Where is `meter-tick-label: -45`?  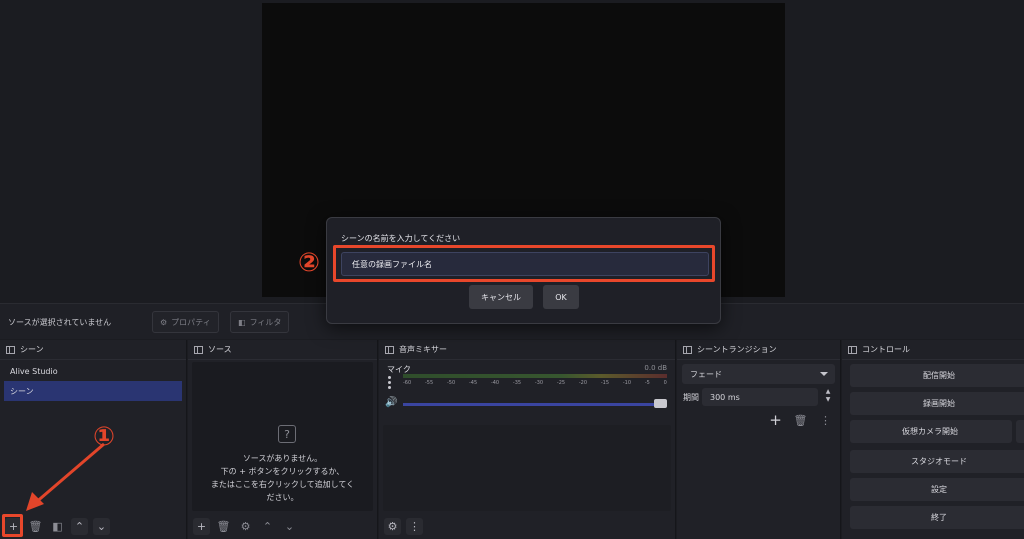 meter-tick-label: -45 is located at coordinates (473, 383).